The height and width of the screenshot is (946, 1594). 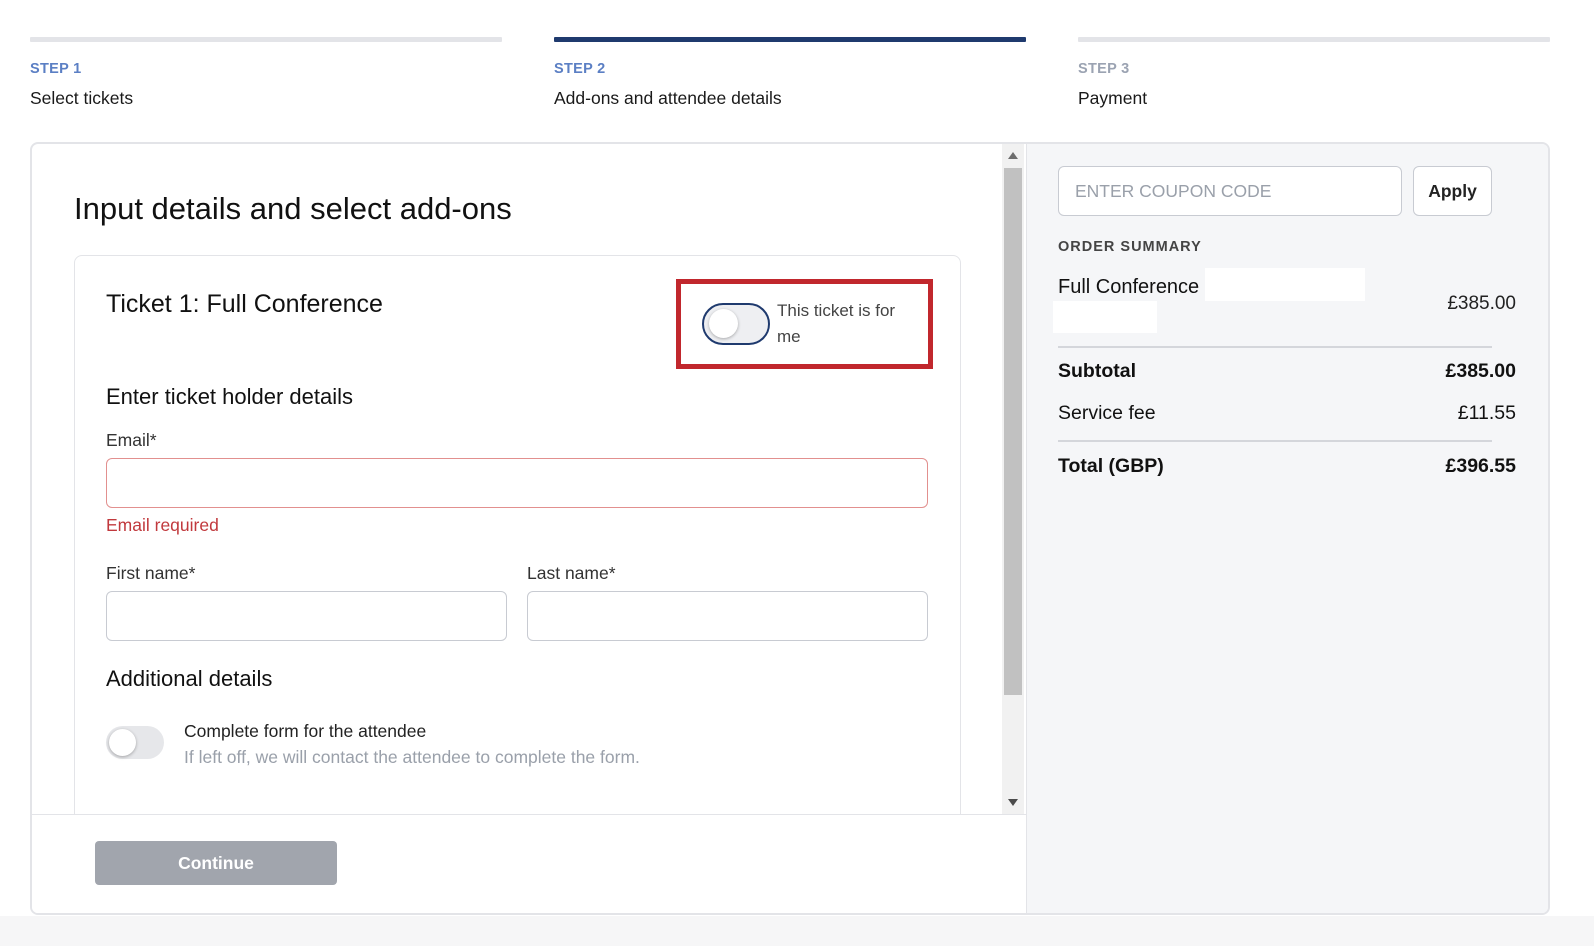 I want to click on email-field, so click(x=517, y=483).